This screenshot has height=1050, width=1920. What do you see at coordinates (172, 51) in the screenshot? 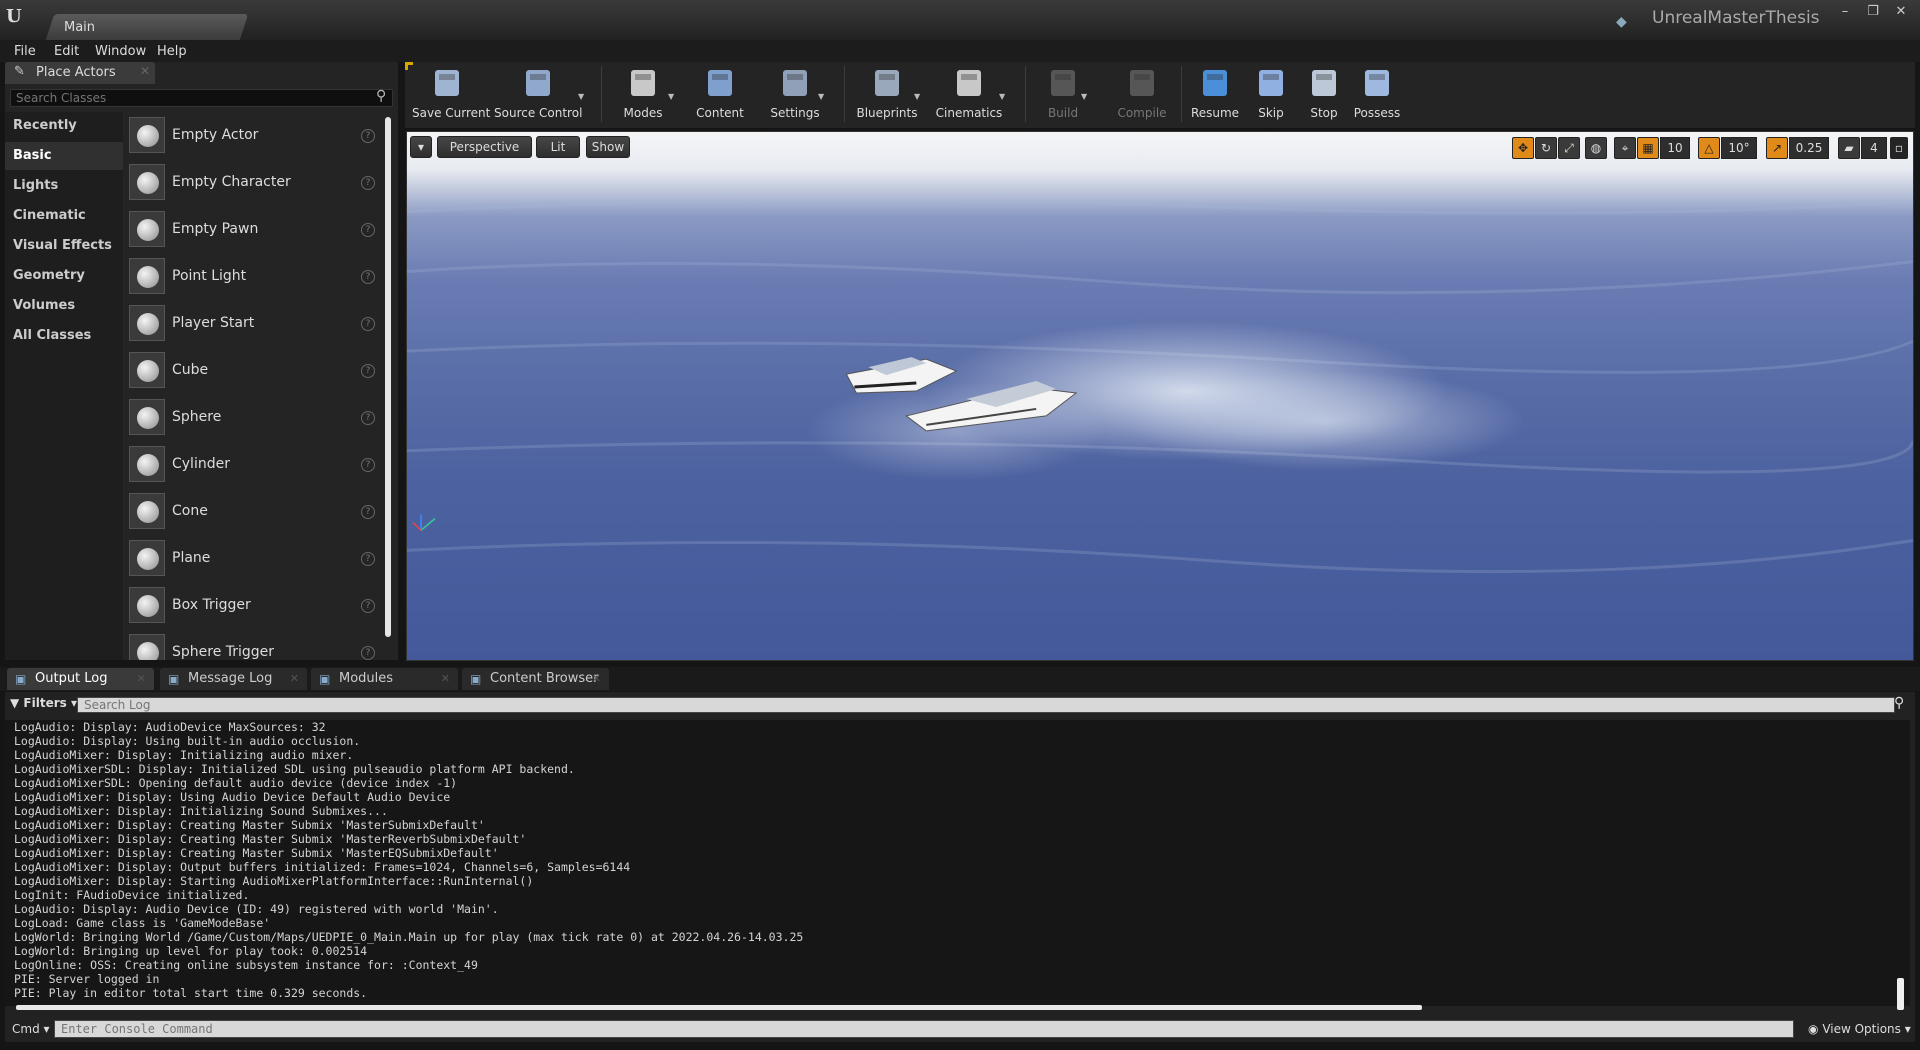
I see `menu-help: Help` at bounding box center [172, 51].